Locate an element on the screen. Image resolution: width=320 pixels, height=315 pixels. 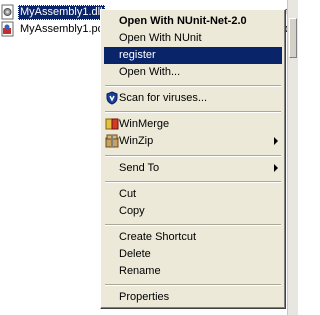
file-row-dll: MyAssembly1.dll is located at coordinates (52, 12).